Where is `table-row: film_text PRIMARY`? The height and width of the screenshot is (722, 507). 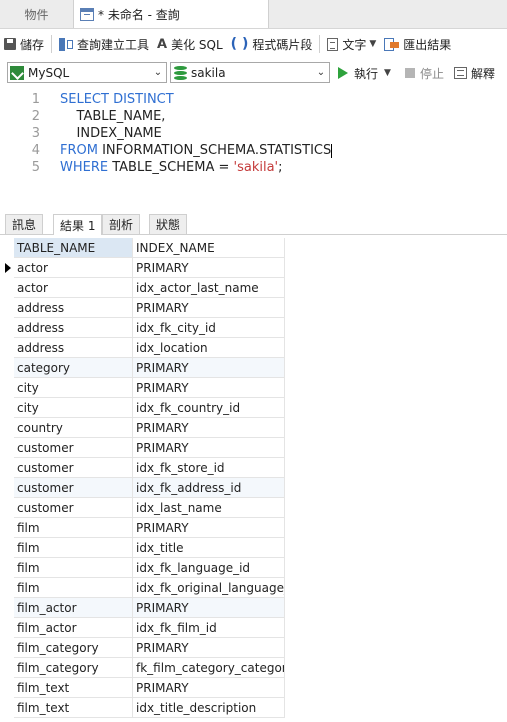 table-row: film_text PRIMARY is located at coordinates (142, 688).